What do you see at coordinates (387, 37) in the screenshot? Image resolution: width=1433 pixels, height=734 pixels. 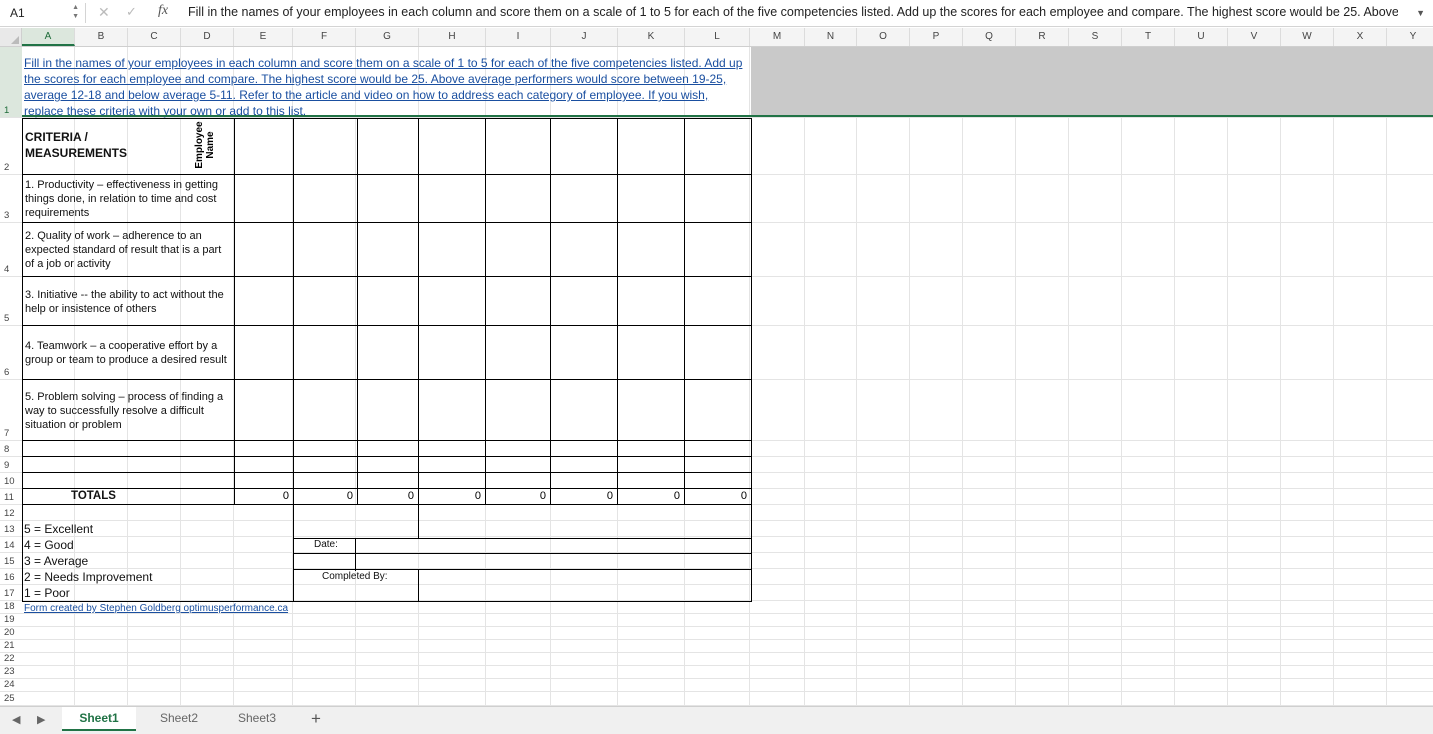 I see `column-header-g: G` at bounding box center [387, 37].